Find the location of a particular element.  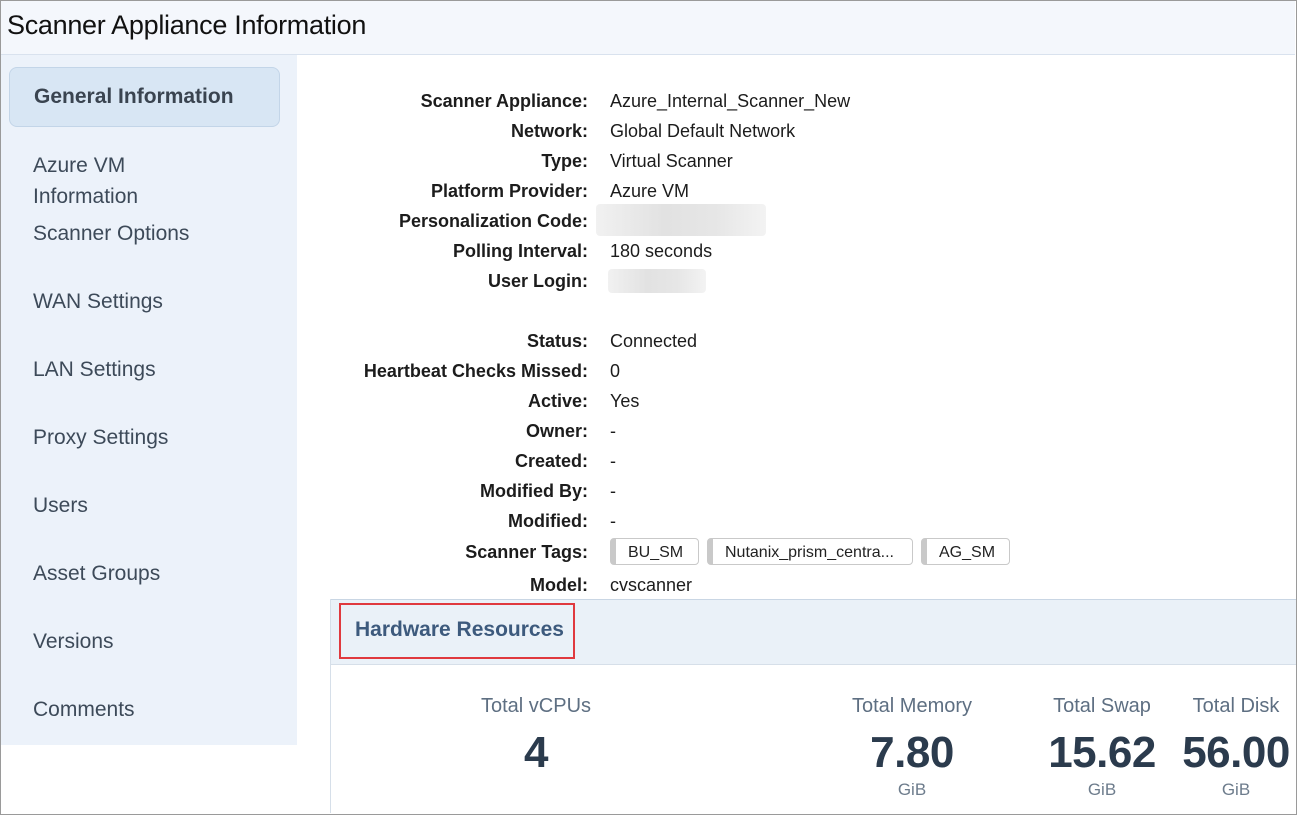

sidebar-item-lan-settings: LAN Settings is located at coordinates (94, 369).